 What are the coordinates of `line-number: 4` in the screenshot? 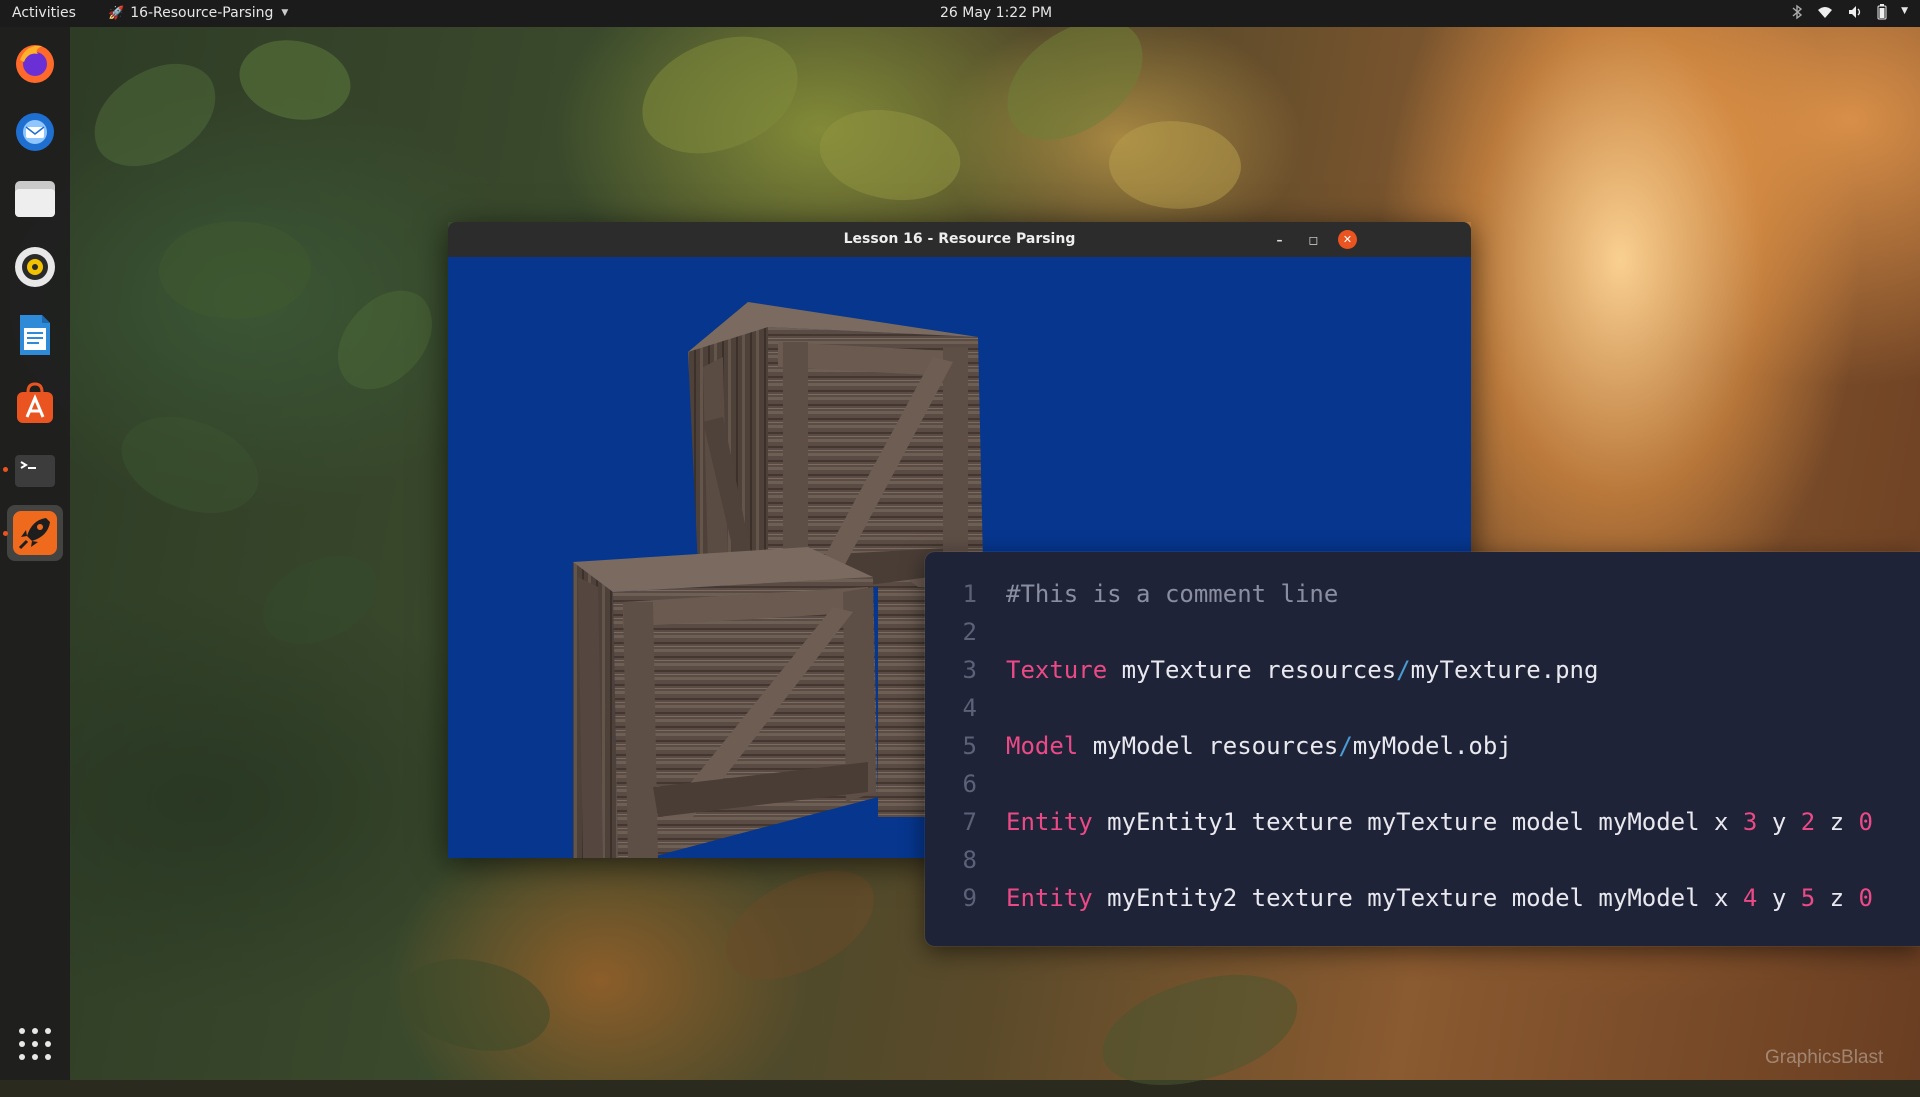 It's located at (969, 708).